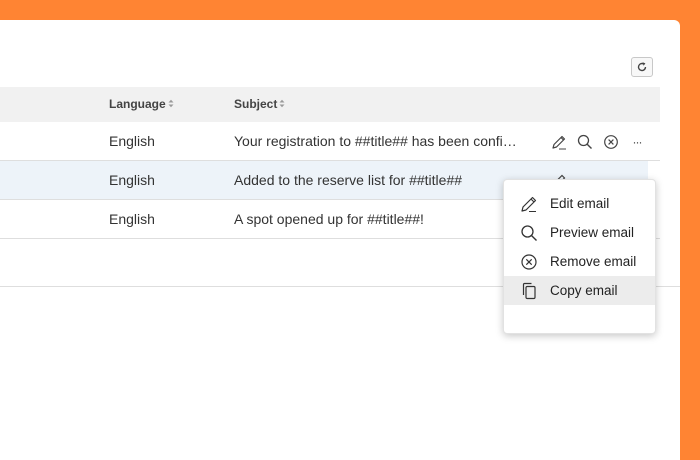 The width and height of the screenshot is (700, 460). I want to click on column-header-subject: Subject, so click(259, 104).